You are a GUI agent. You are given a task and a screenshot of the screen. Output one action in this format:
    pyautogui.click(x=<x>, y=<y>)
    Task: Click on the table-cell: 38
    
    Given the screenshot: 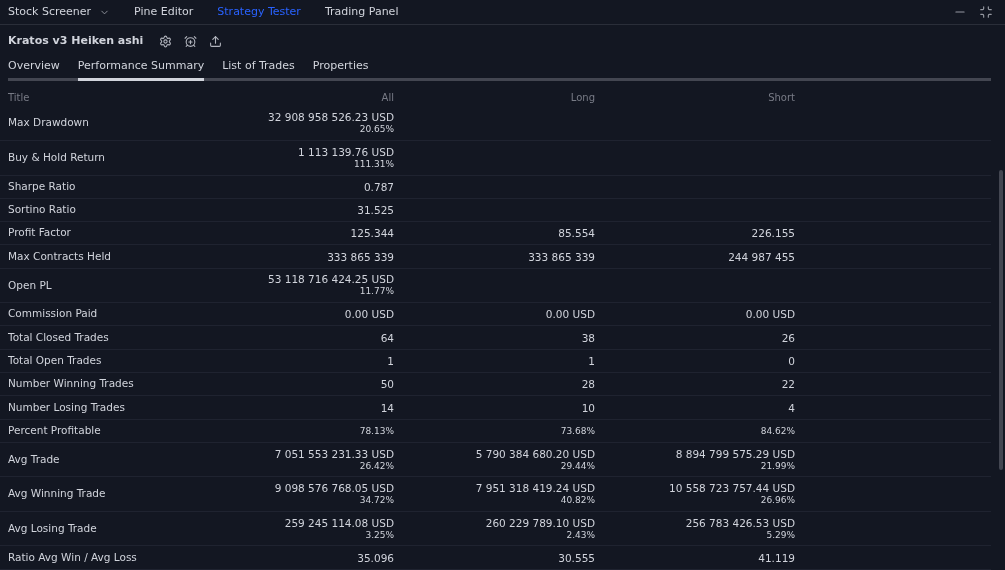 What is the action you would take?
    pyautogui.click(x=588, y=337)
    